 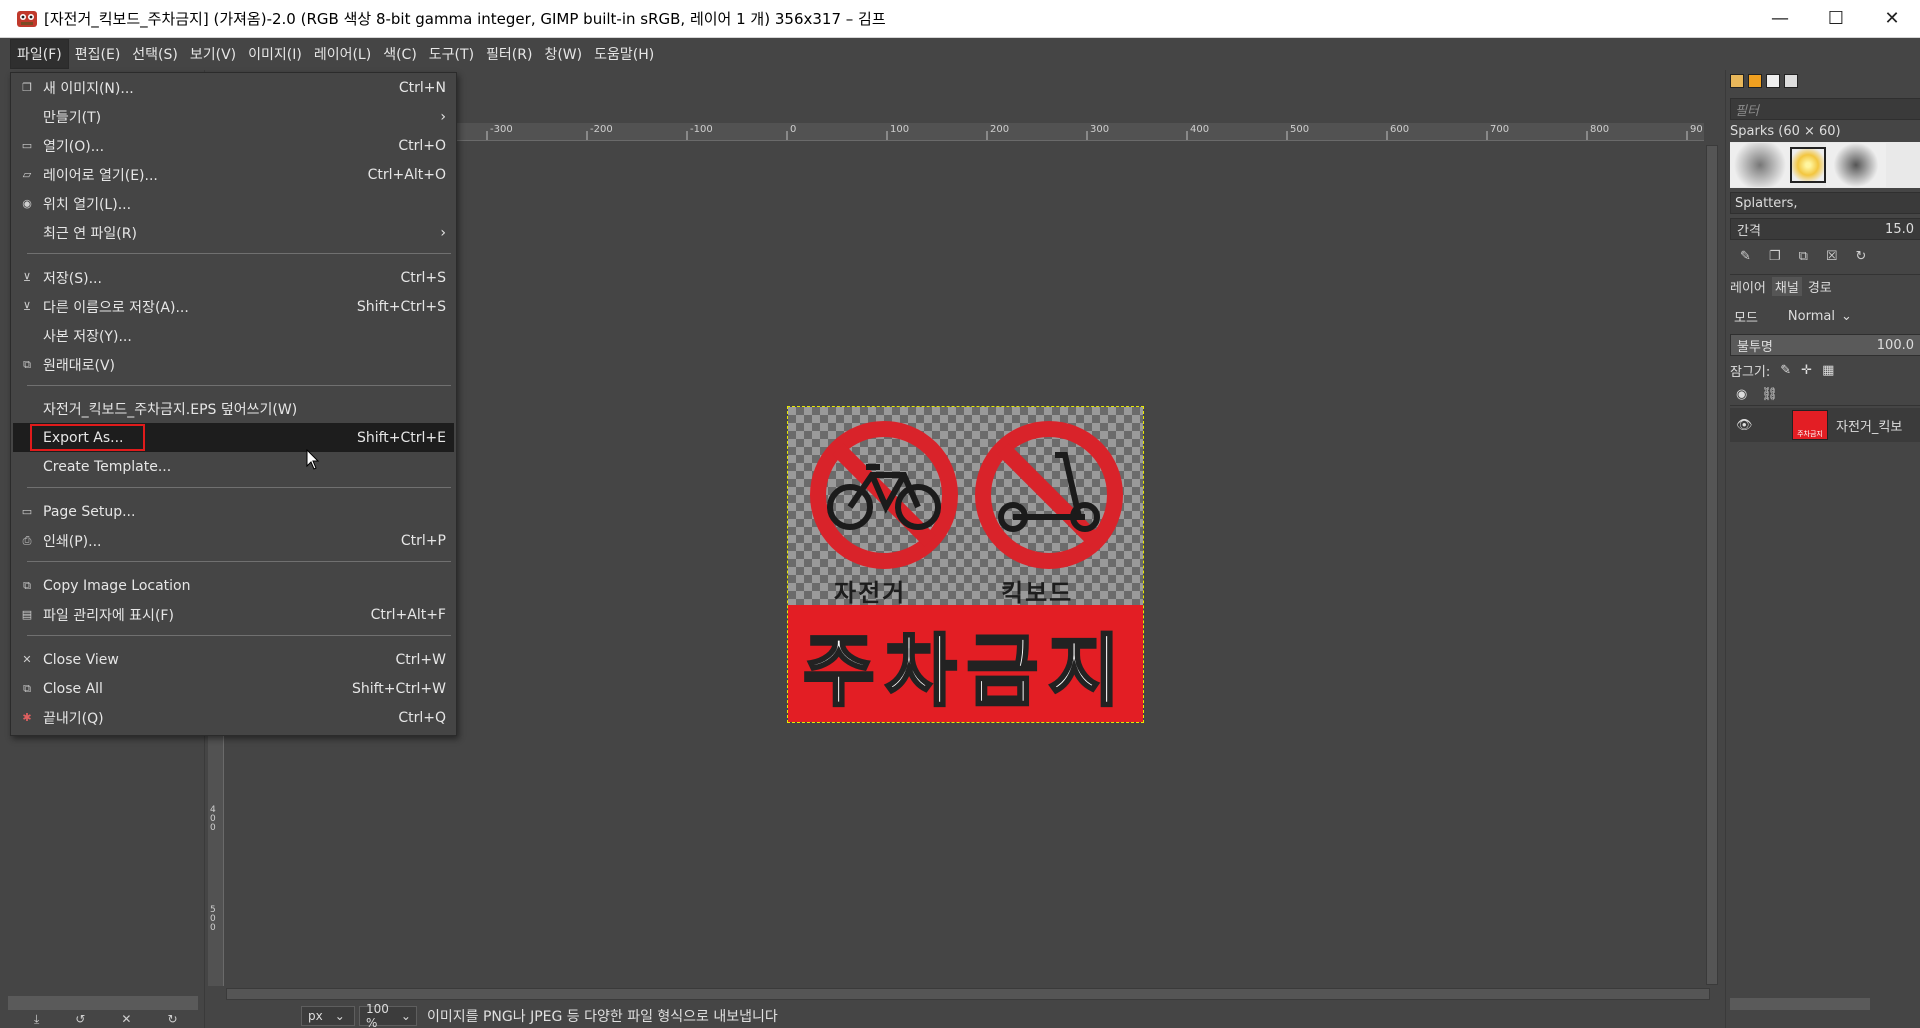 I want to click on menu-layer: 레이어(L), so click(x=342, y=54).